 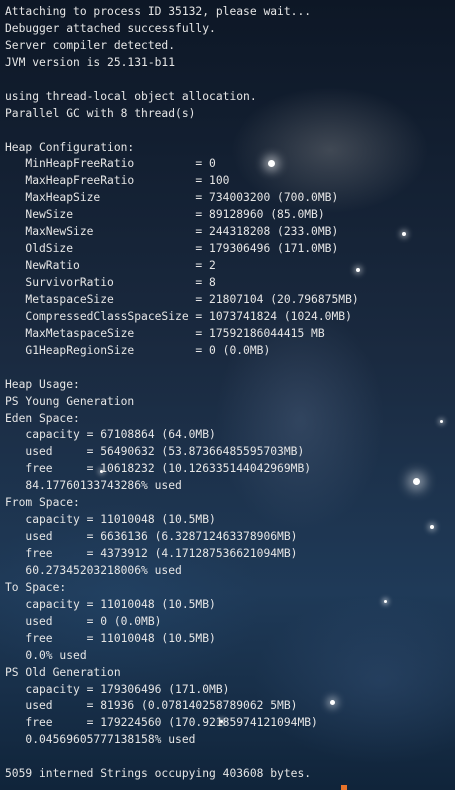 What do you see at coordinates (110, 638) in the screenshot?
I see `terminal-line: free = 11010048 (10.5MB)` at bounding box center [110, 638].